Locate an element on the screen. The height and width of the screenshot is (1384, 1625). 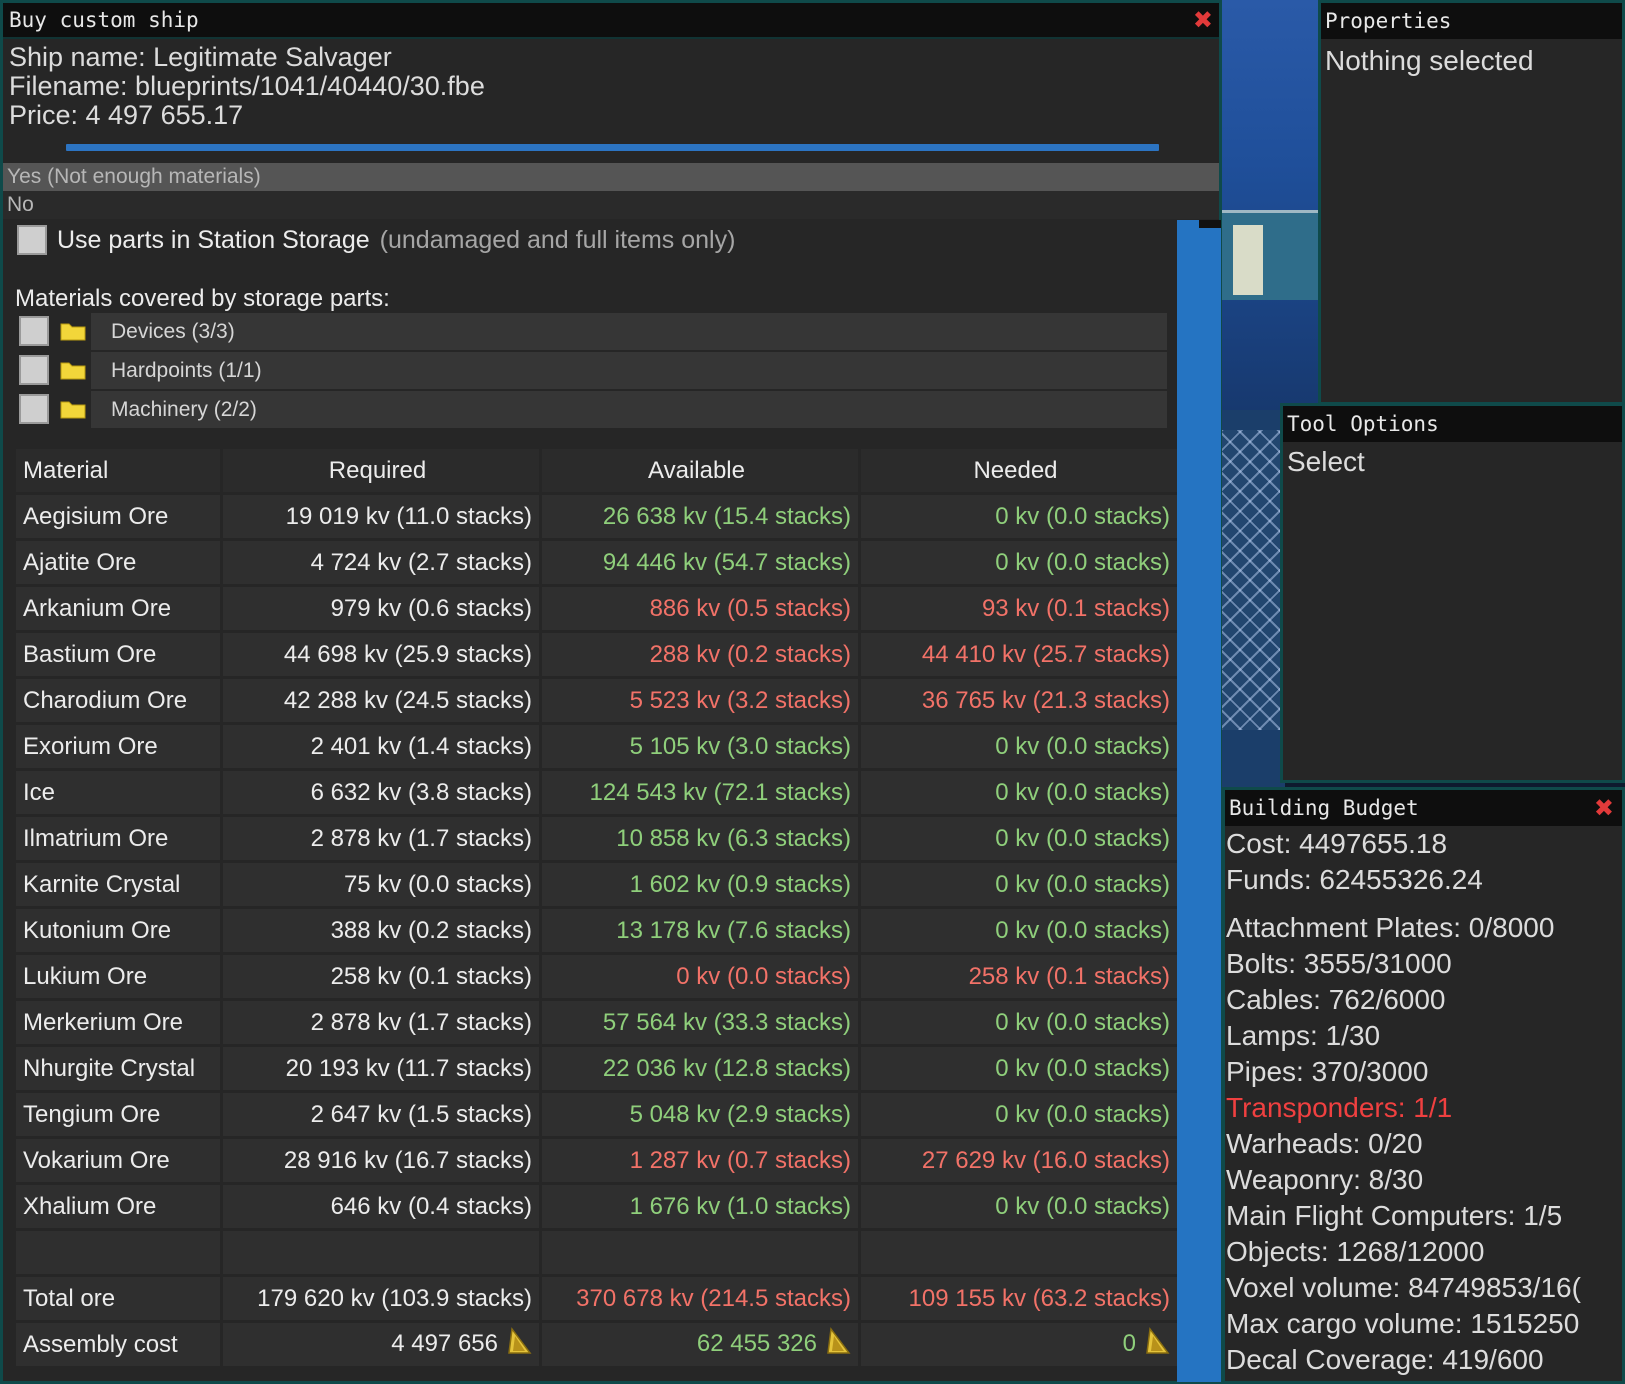
cell-required-text: 2 647 kv (1.5 stacks) is located at coordinates (421, 1114).